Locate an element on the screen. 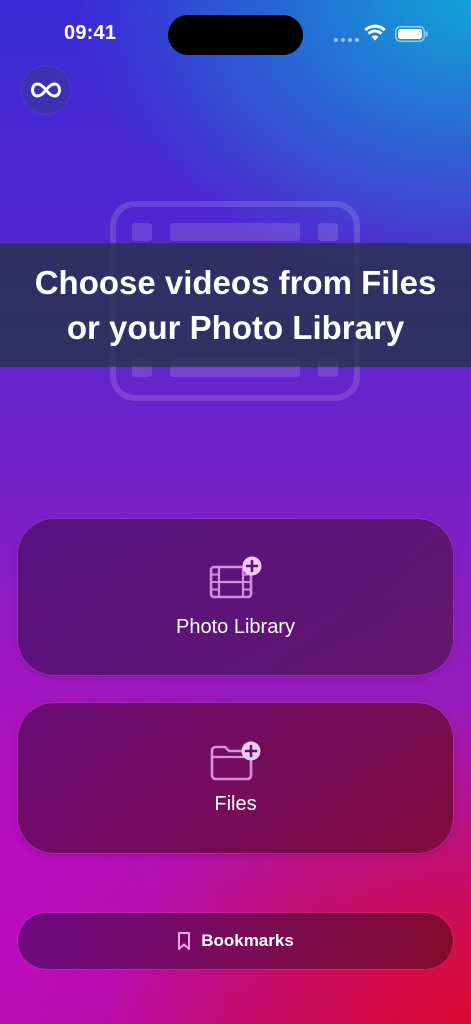  status-time: 09:41 is located at coordinates (90, 33).